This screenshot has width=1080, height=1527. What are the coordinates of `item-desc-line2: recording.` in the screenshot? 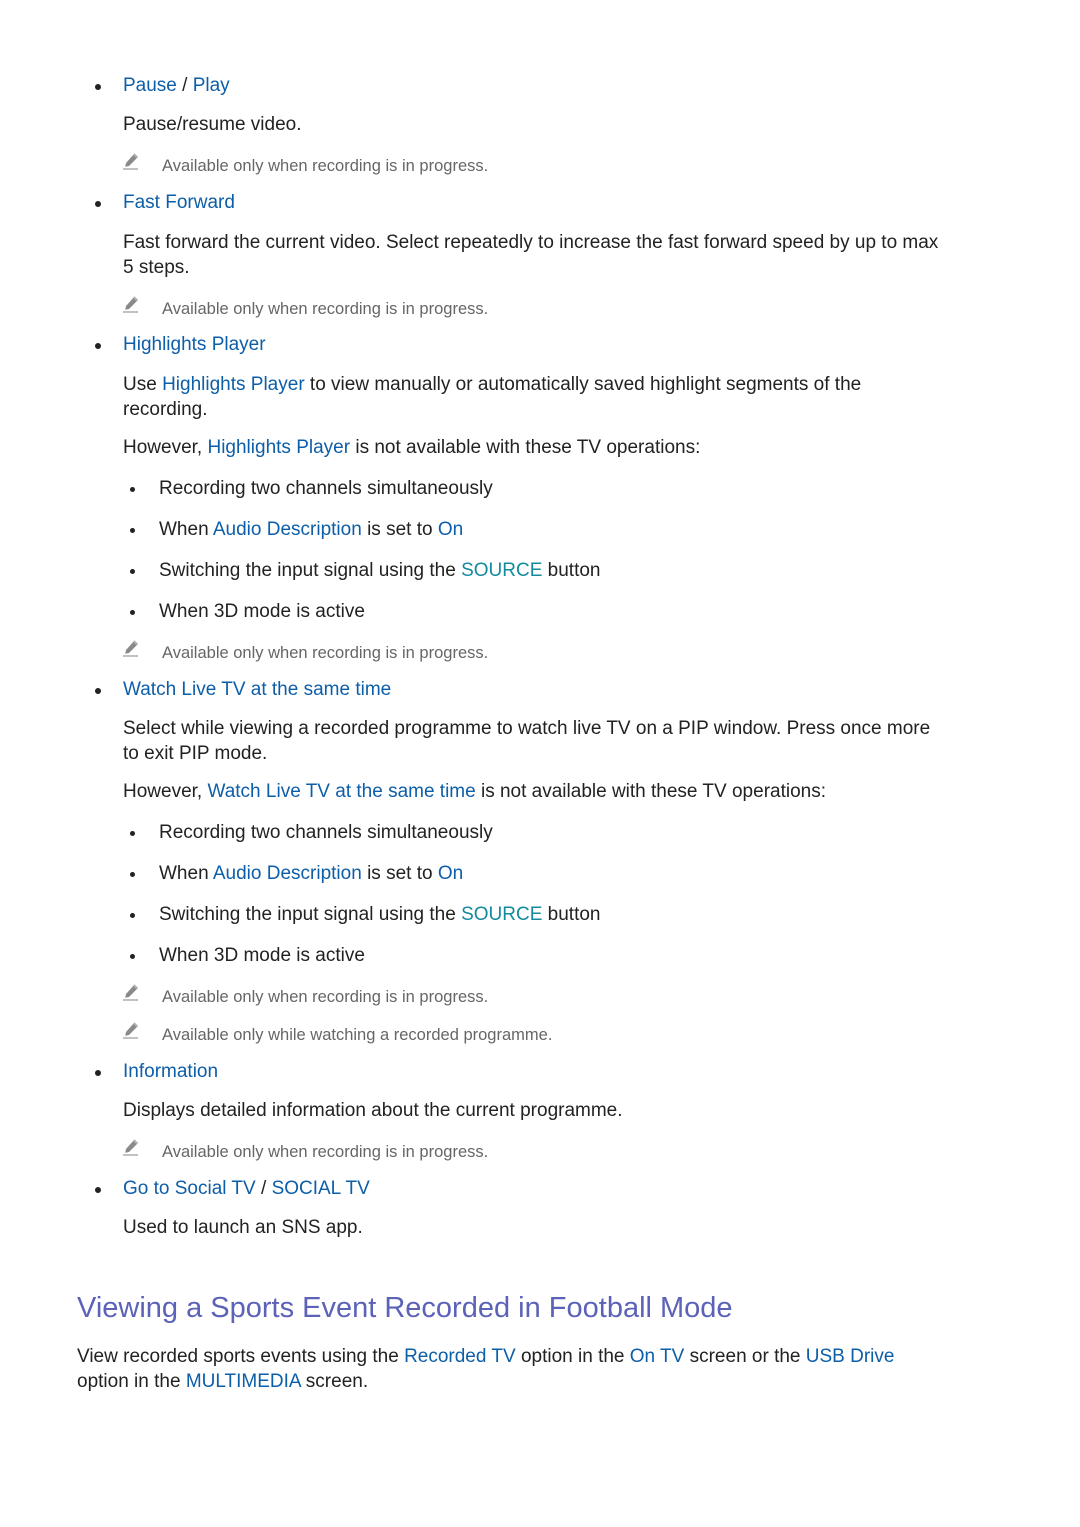 It's located at (165, 409).